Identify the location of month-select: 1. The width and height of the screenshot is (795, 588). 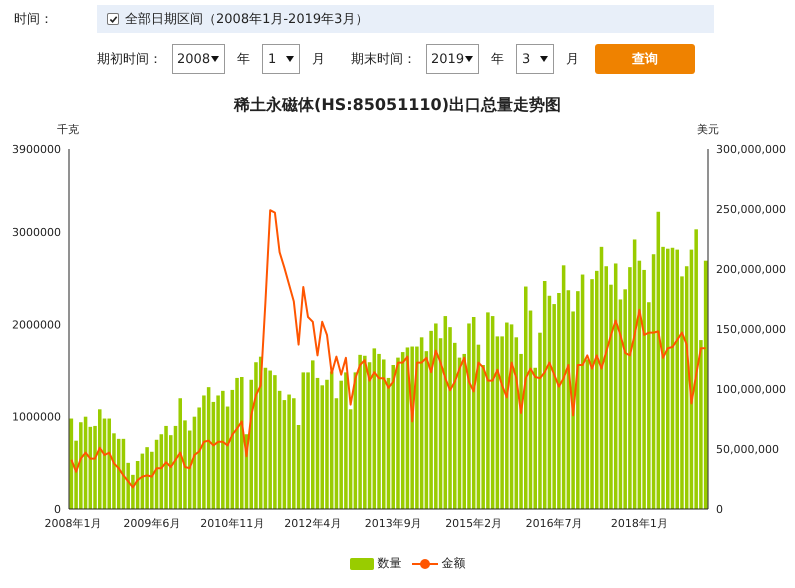
(281, 59).